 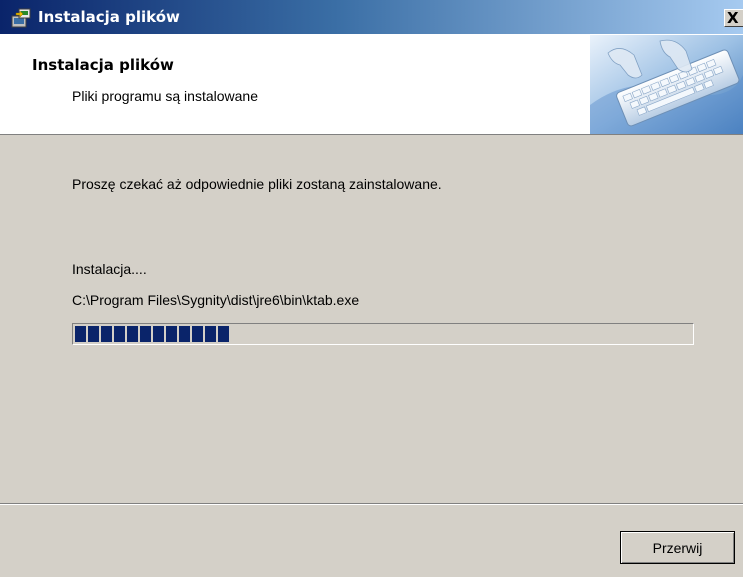 I want to click on title-bar: Instalacja plików X, so click(x=371, y=17).